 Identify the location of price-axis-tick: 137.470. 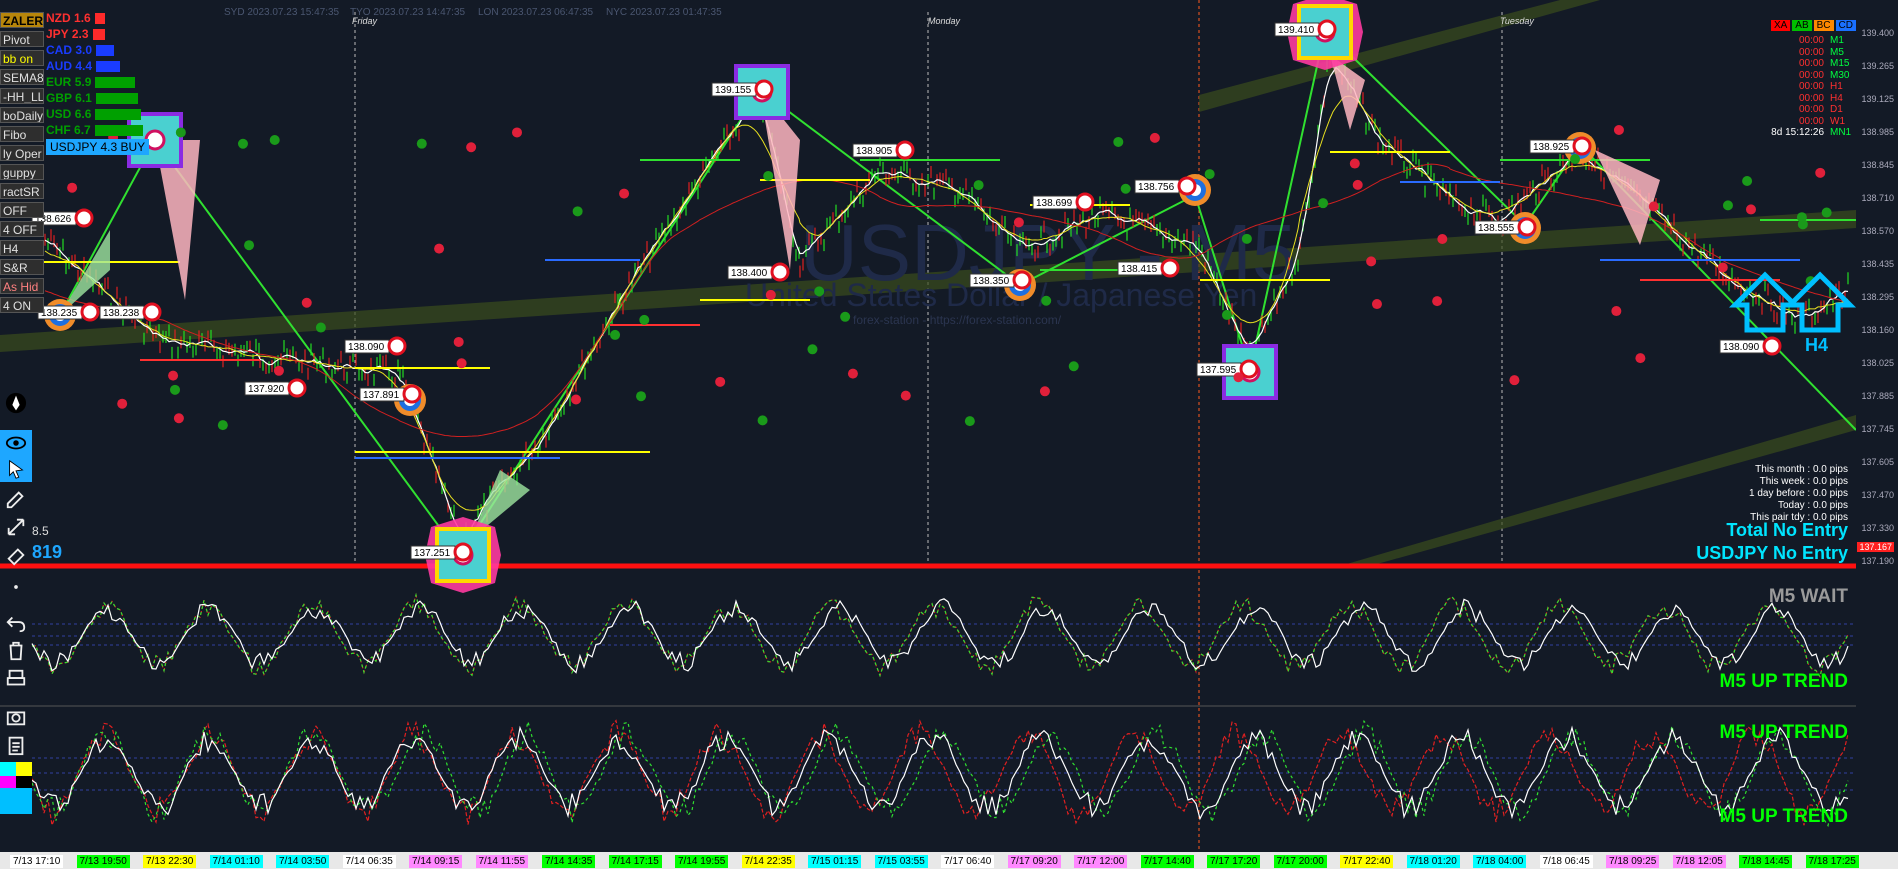
(1877, 495).